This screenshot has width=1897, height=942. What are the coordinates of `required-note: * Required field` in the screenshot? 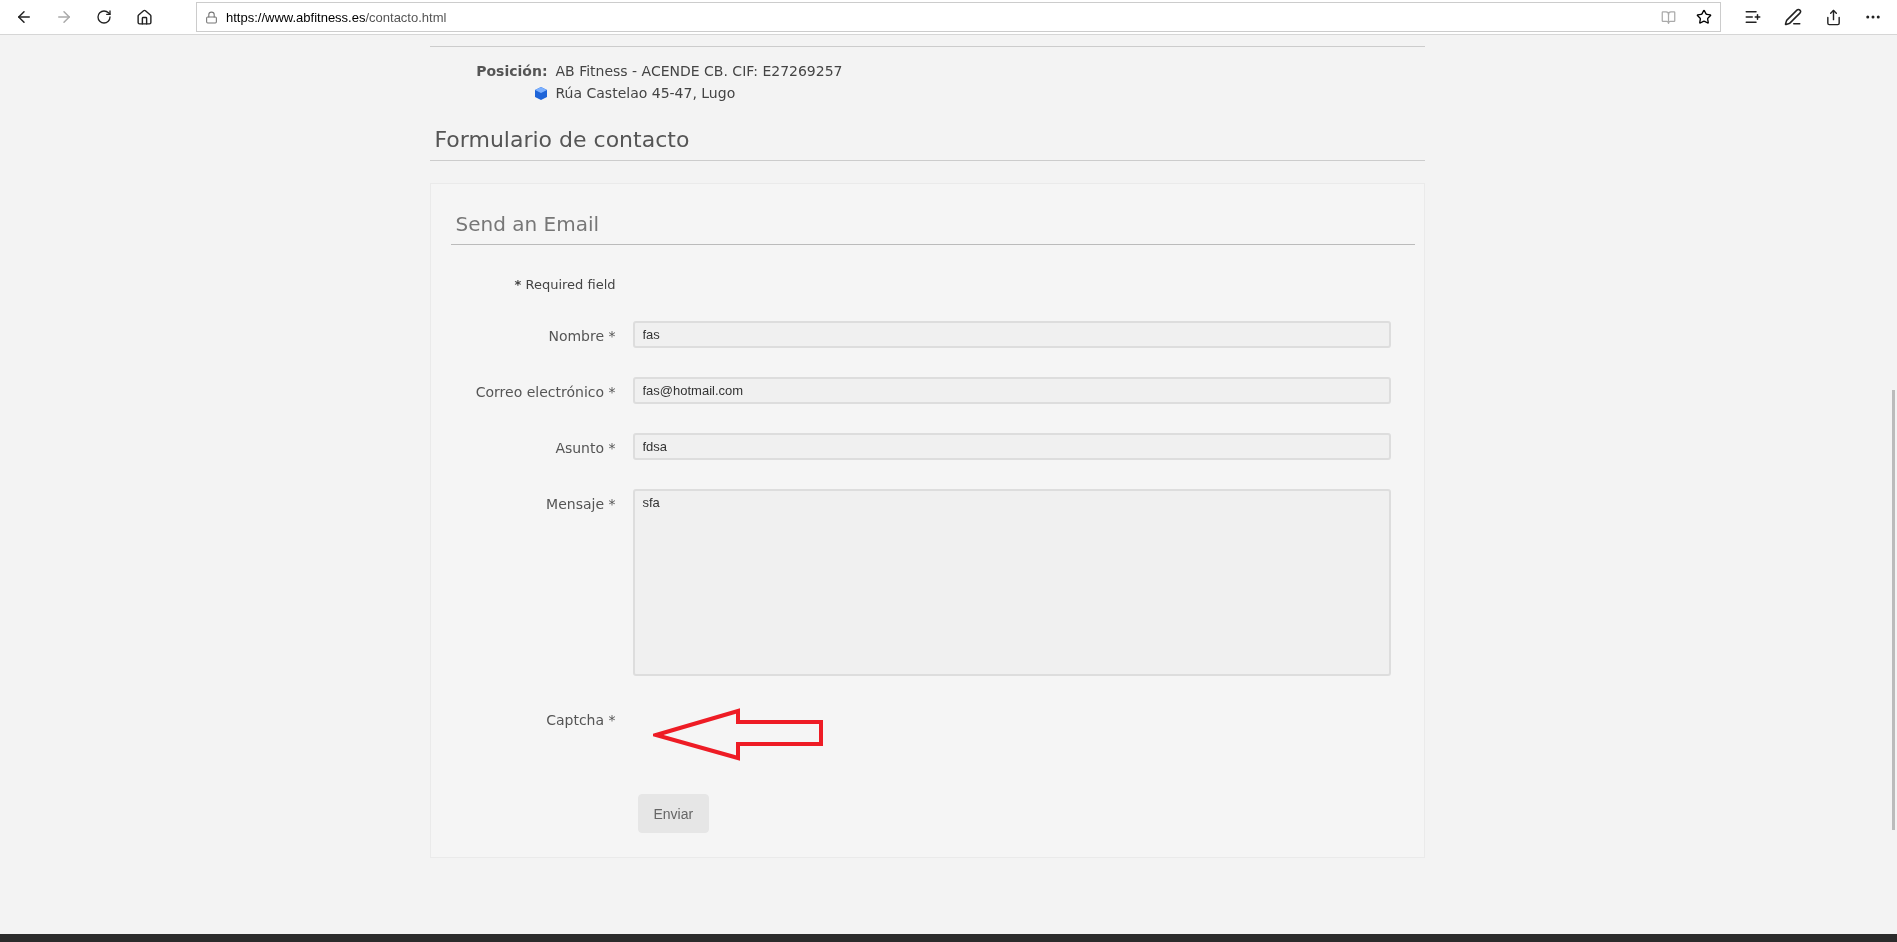 It's located at (564, 284).